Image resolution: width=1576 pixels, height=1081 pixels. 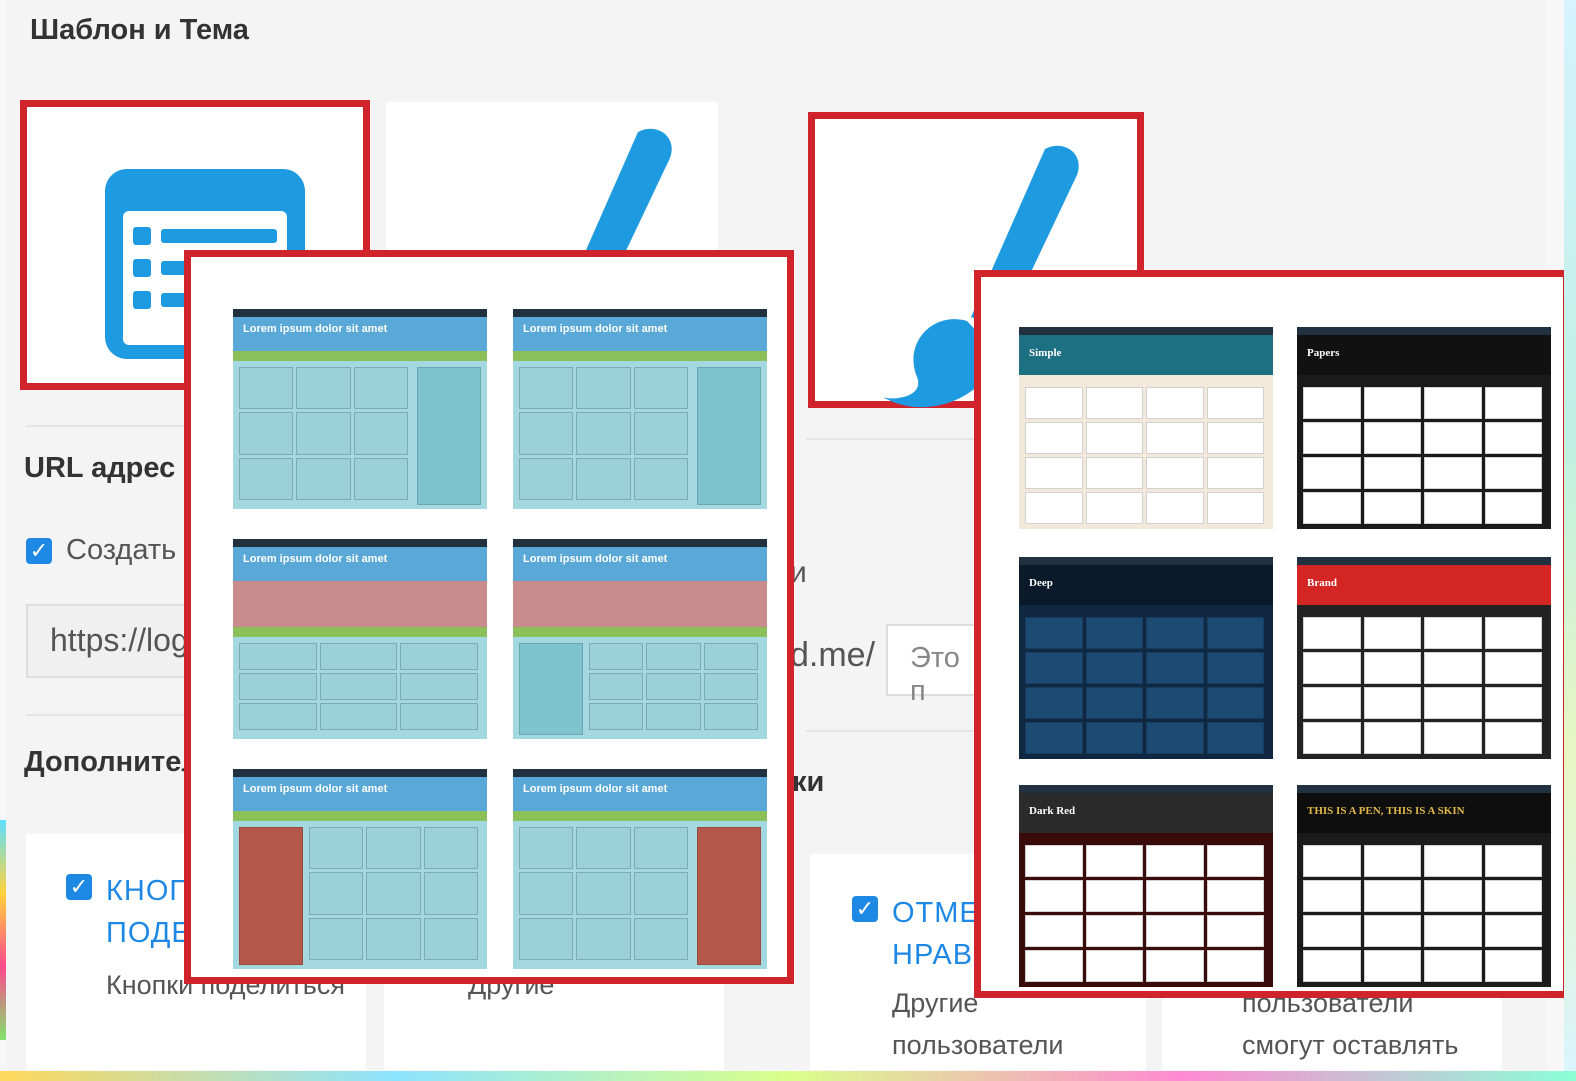 I want to click on thumbnail-title: Brand, so click(x=1322, y=583).